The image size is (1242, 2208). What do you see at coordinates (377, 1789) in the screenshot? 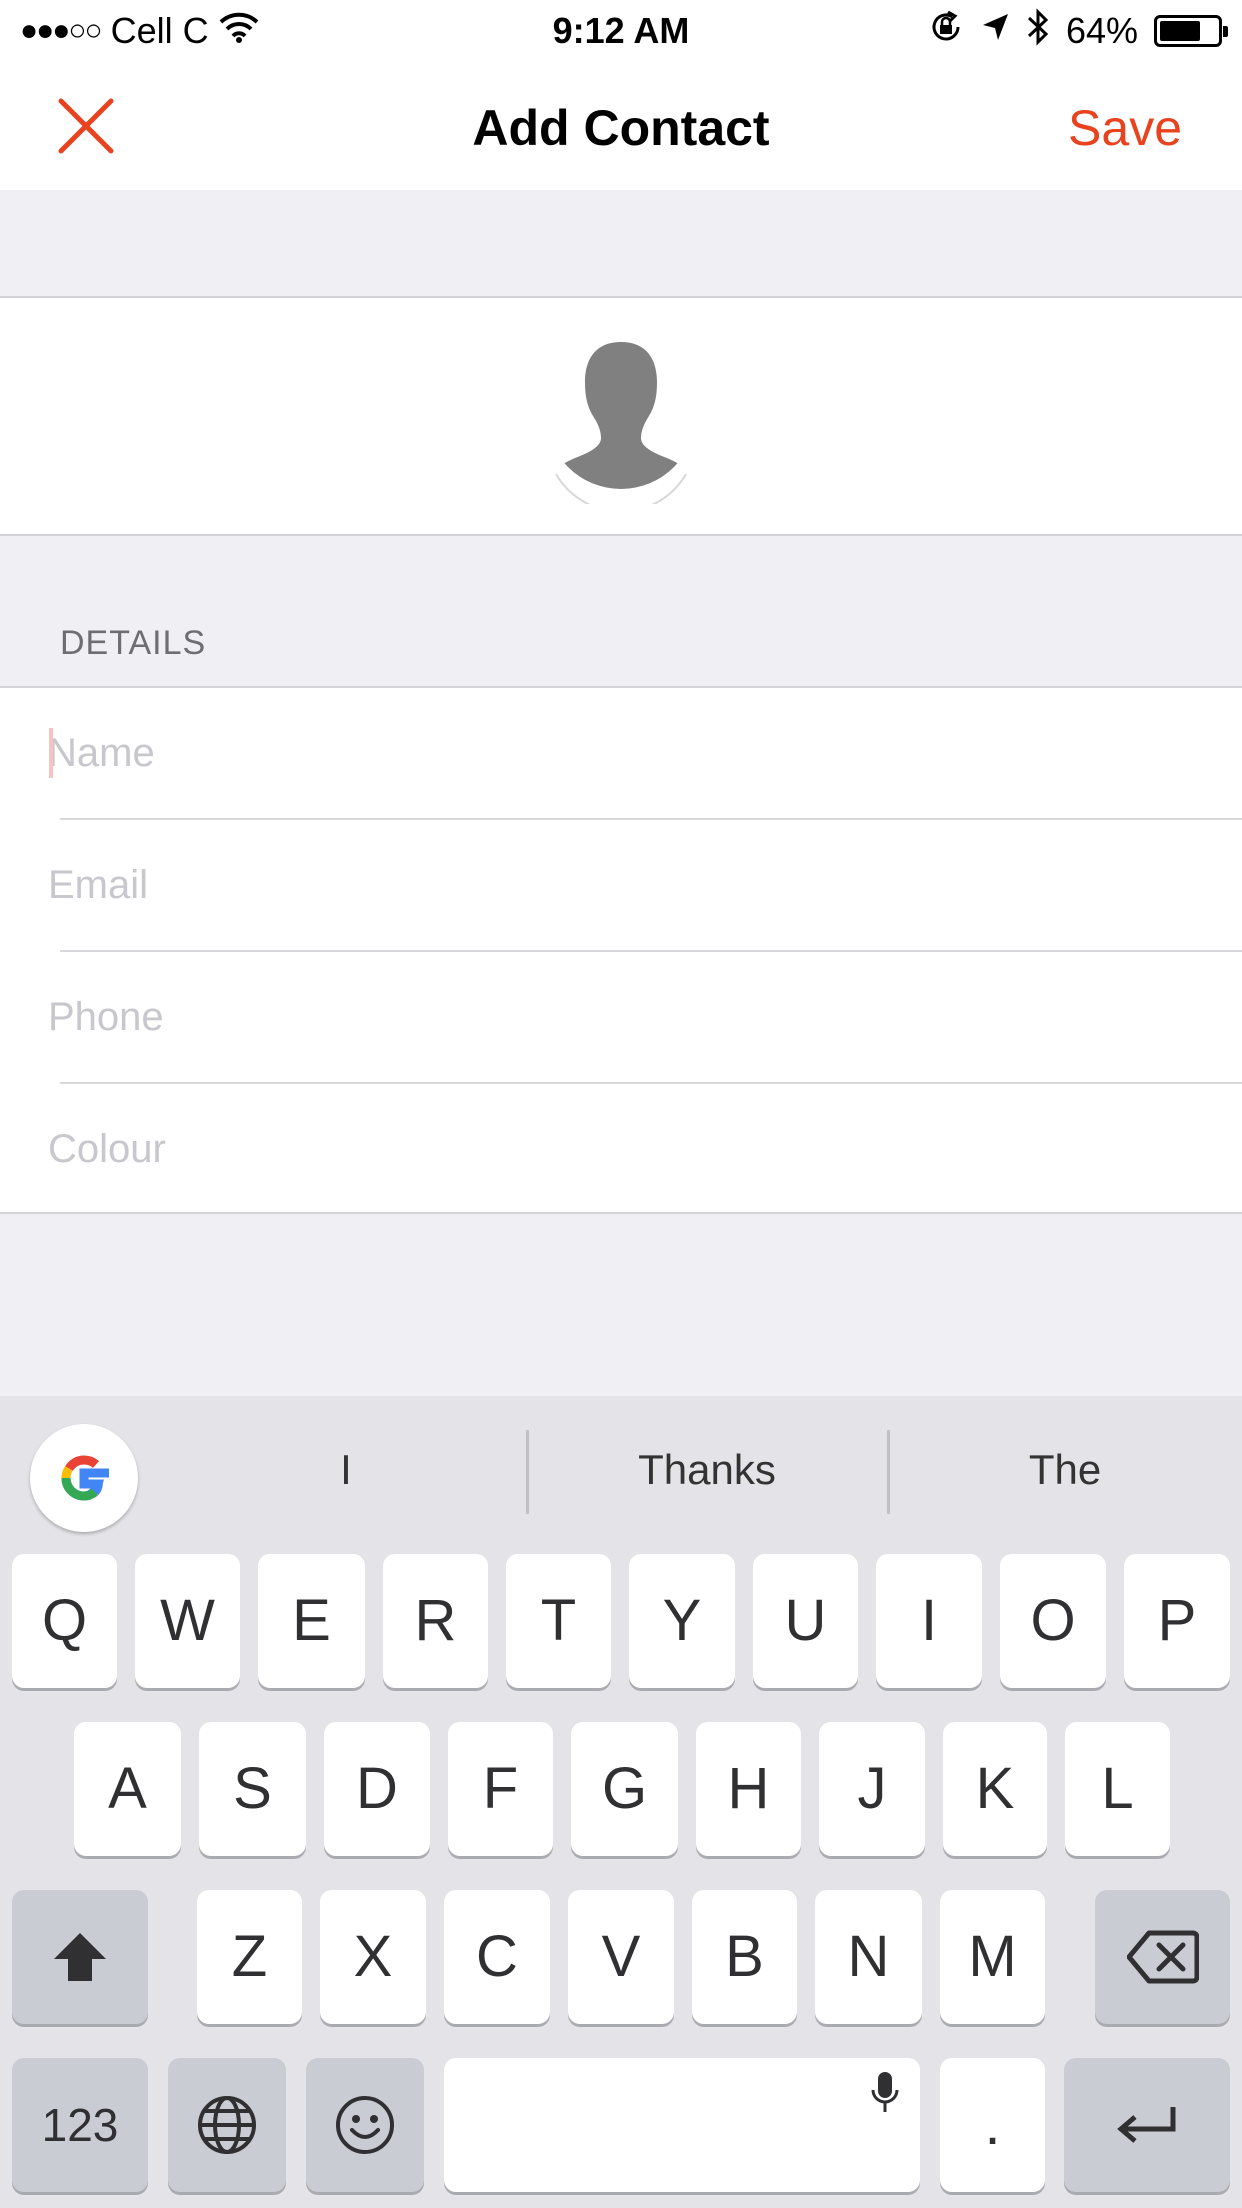
I see `key-d: D` at bounding box center [377, 1789].